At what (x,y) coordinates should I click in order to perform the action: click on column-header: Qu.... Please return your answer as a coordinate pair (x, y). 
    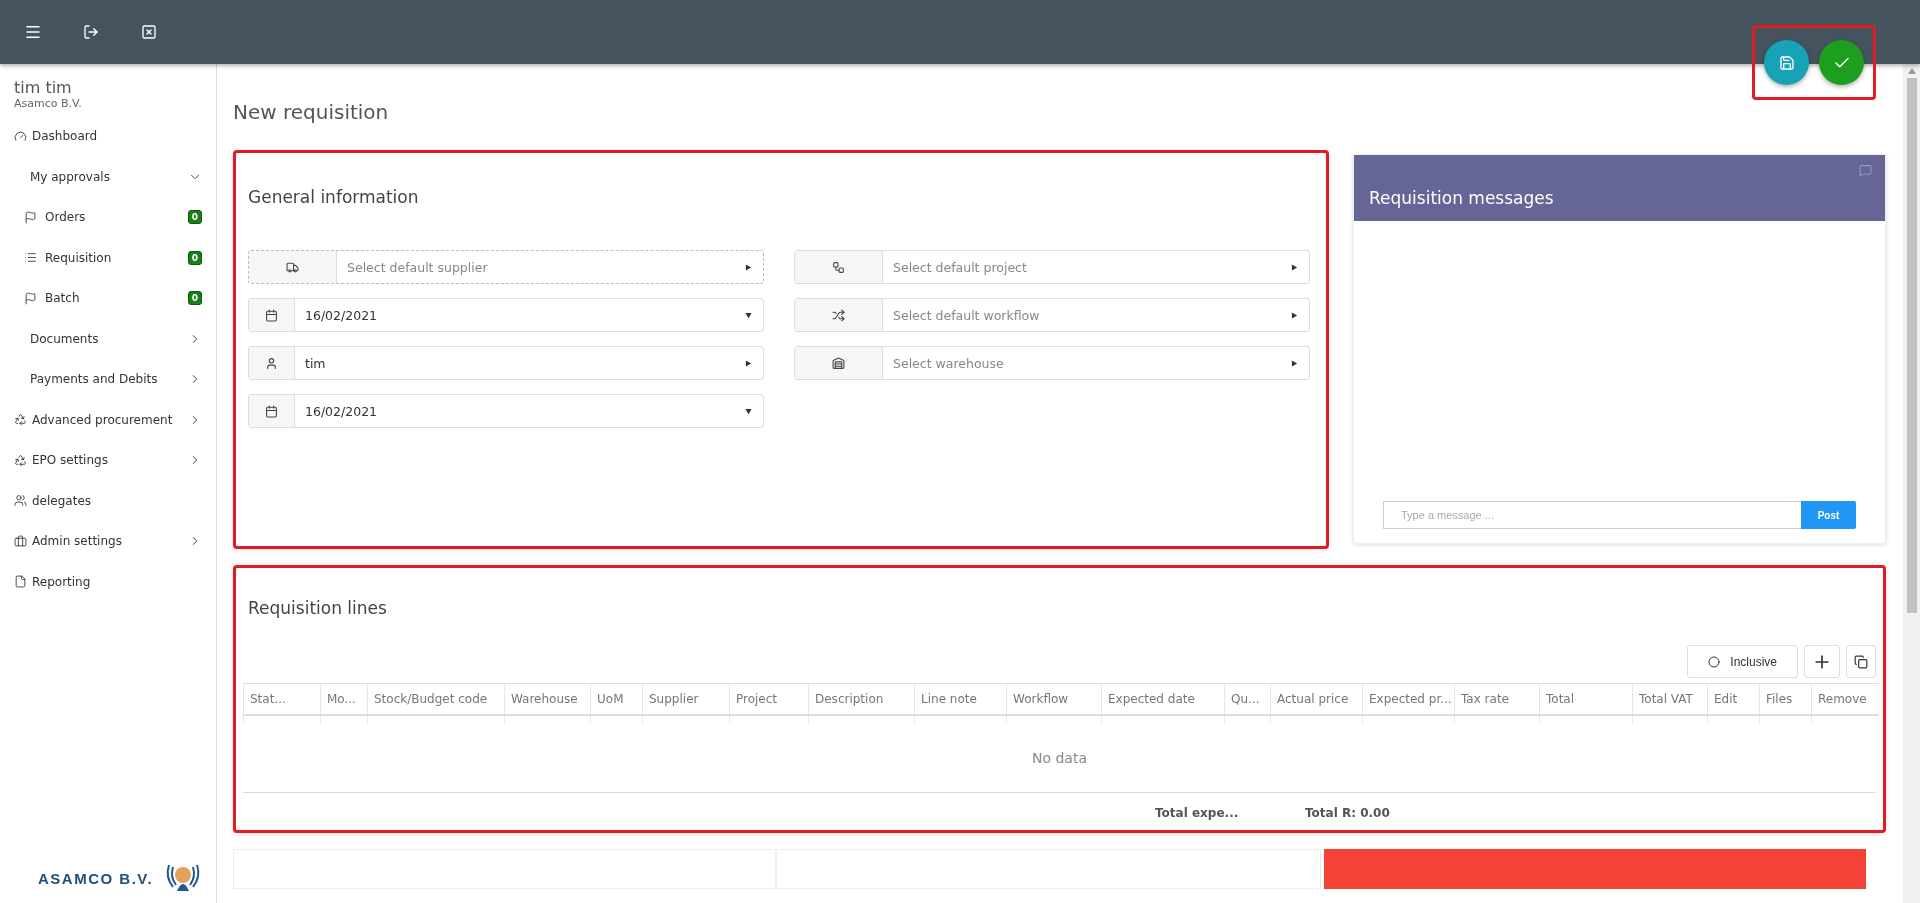
    Looking at the image, I should click on (1247, 699).